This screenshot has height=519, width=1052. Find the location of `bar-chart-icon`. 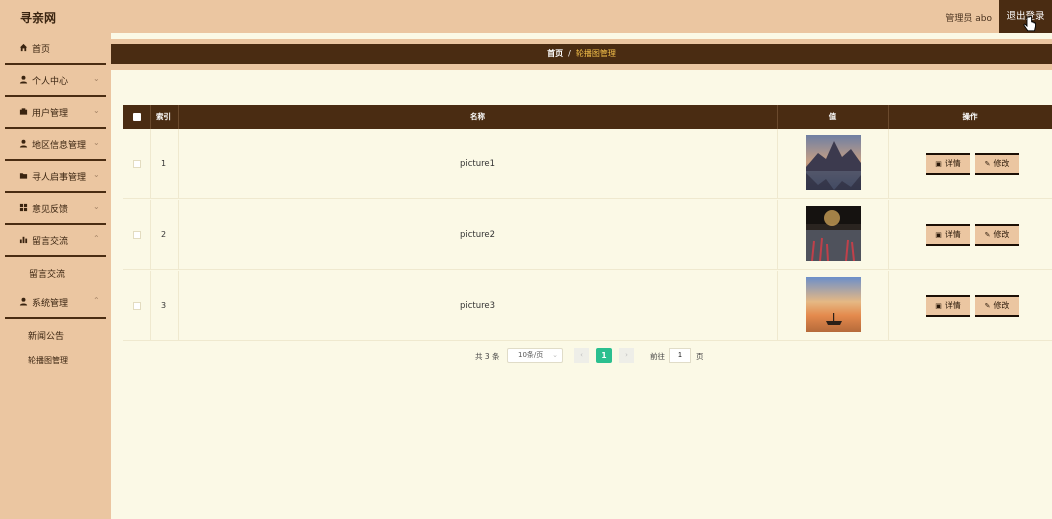

bar-chart-icon is located at coordinates (23, 239).